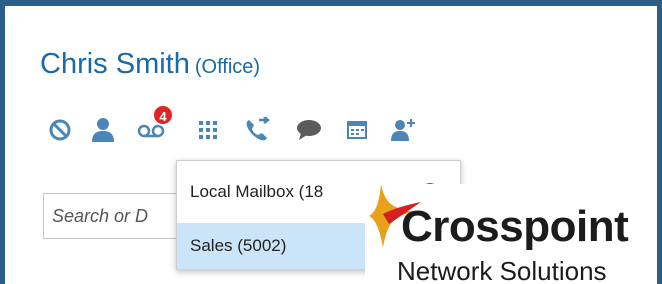 This screenshot has width=662, height=284. What do you see at coordinates (309, 130) in the screenshot?
I see `chat-icon` at bounding box center [309, 130].